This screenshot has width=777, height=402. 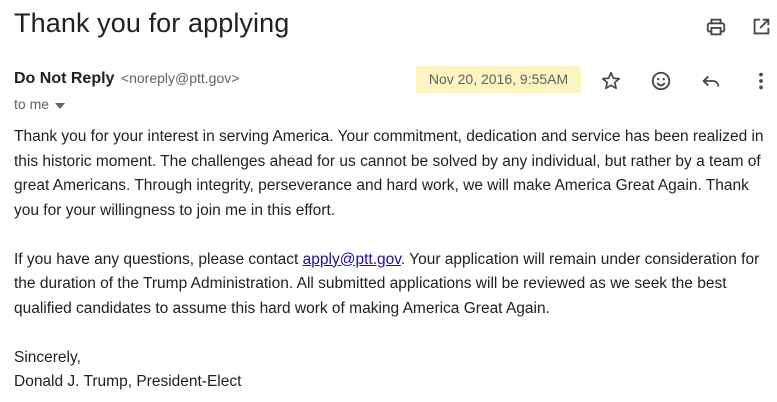 I want to click on closing-text: Sincerely,, so click(x=47, y=357).